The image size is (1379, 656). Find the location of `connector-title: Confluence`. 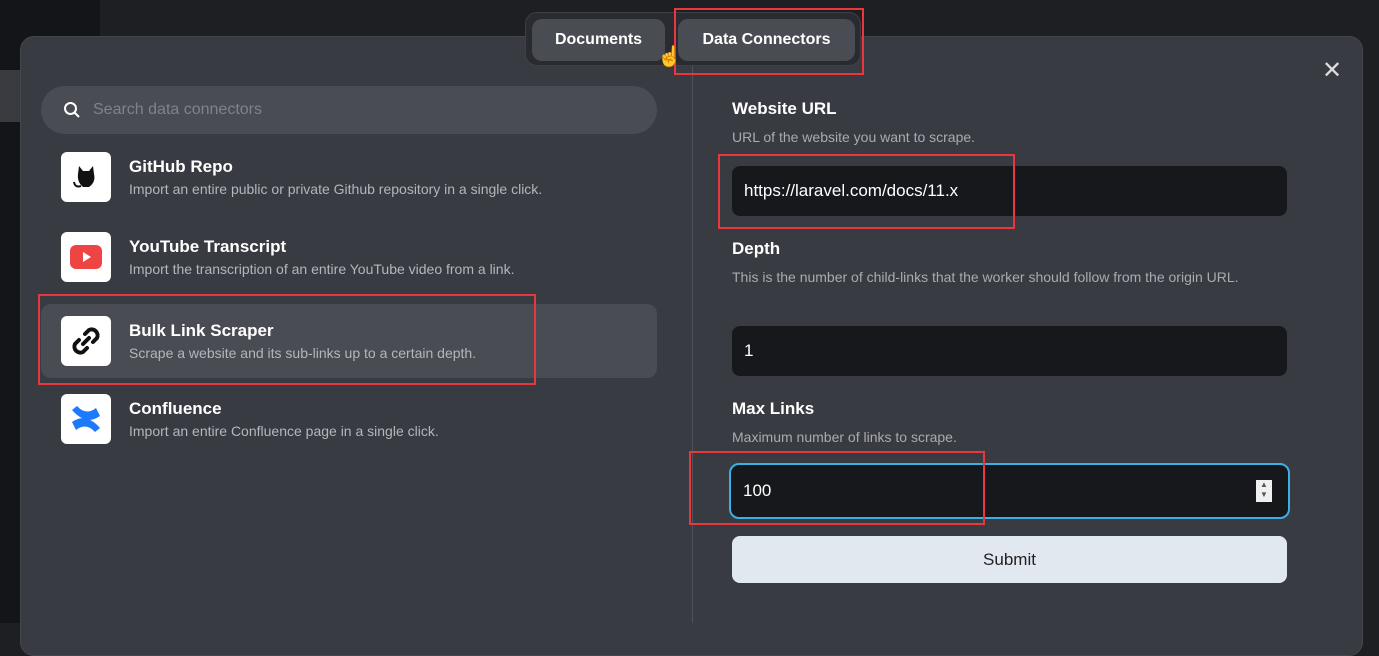

connector-title: Confluence is located at coordinates (175, 408).